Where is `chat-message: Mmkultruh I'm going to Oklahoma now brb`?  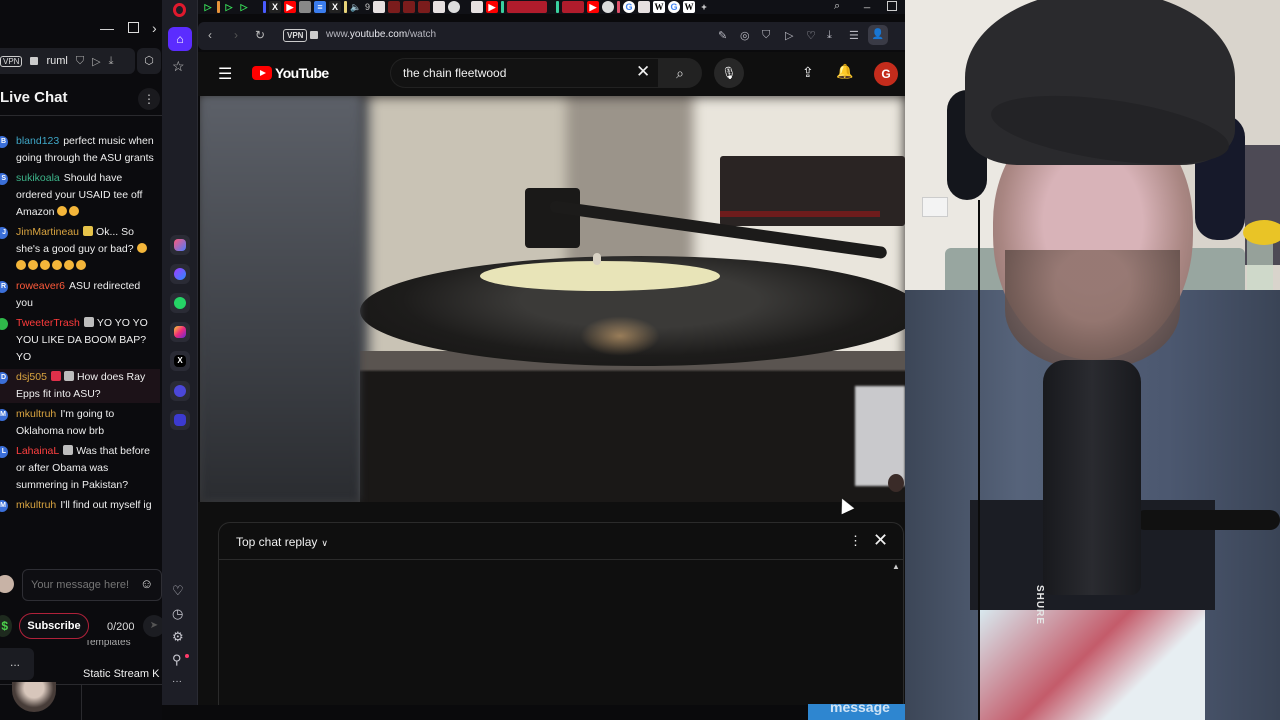
chat-message: Mmkultruh I'm going to Oklahoma now brb is located at coordinates (80, 423).